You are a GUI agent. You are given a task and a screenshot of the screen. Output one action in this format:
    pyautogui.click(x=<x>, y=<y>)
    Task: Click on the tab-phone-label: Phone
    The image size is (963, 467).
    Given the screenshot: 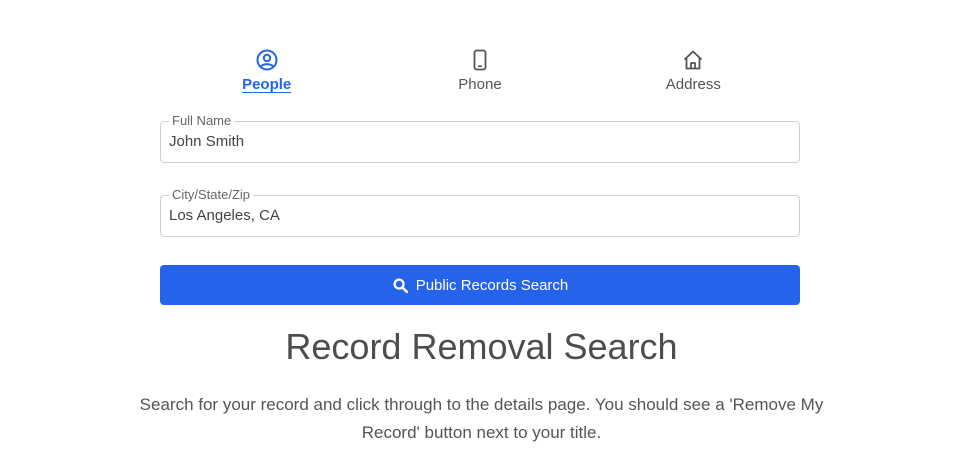 What is the action you would take?
    pyautogui.click(x=480, y=84)
    